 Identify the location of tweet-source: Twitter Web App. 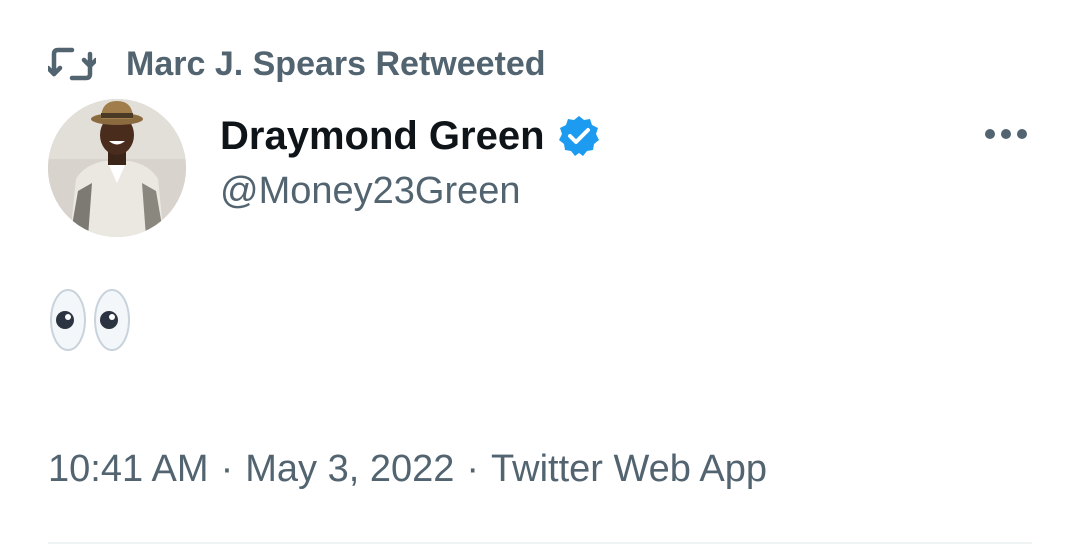
(629, 469).